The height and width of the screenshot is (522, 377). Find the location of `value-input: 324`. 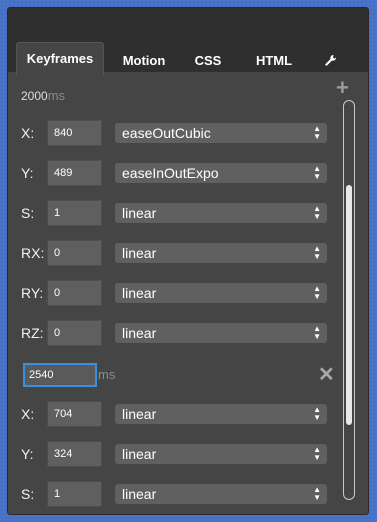

value-input: 324 is located at coordinates (74, 454).